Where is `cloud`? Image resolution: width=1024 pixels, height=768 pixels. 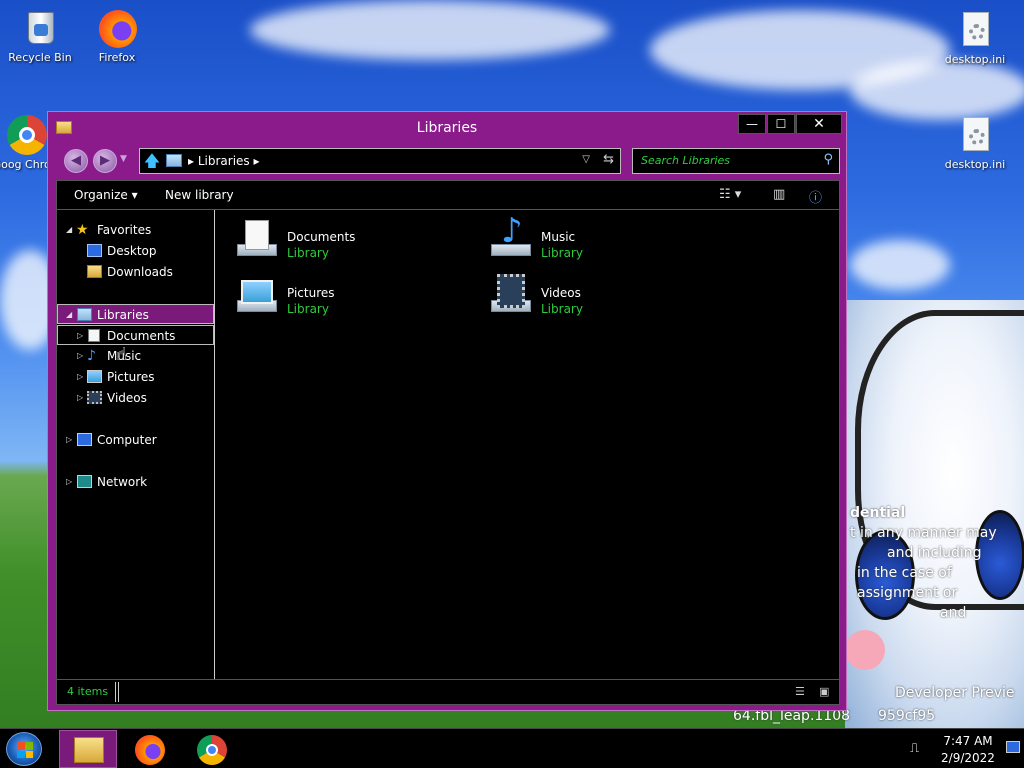 cloud is located at coordinates (900, 265).